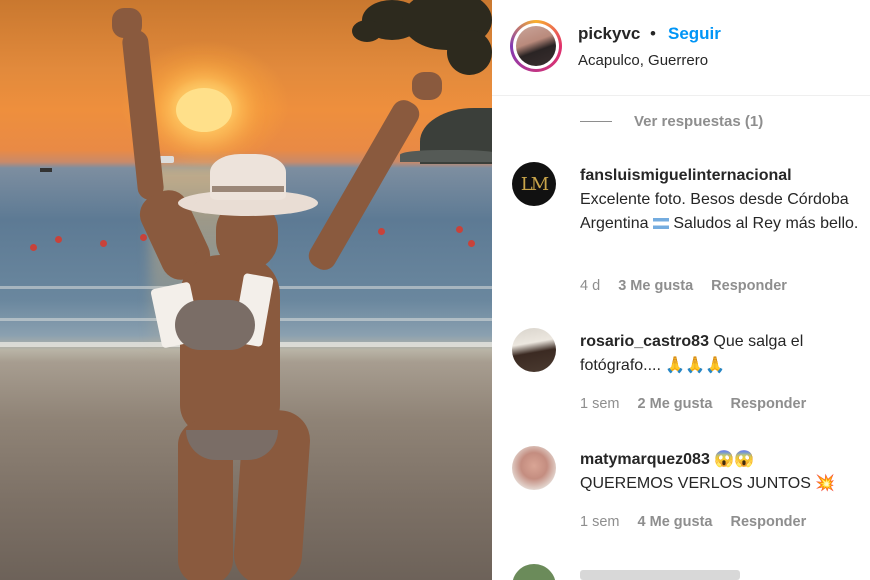 This screenshot has height=580, width=870. I want to click on figure-arm-right, so click(364, 185).